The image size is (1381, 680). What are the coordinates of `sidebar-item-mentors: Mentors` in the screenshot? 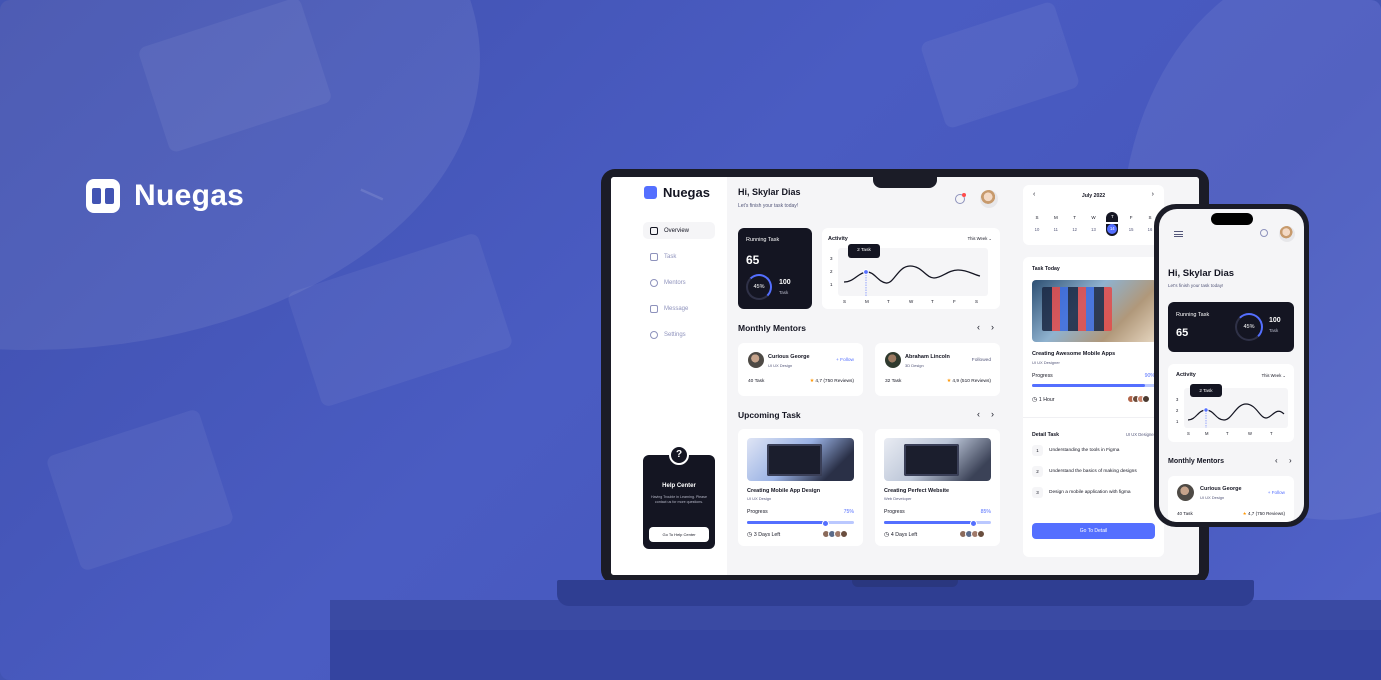 It's located at (679, 282).